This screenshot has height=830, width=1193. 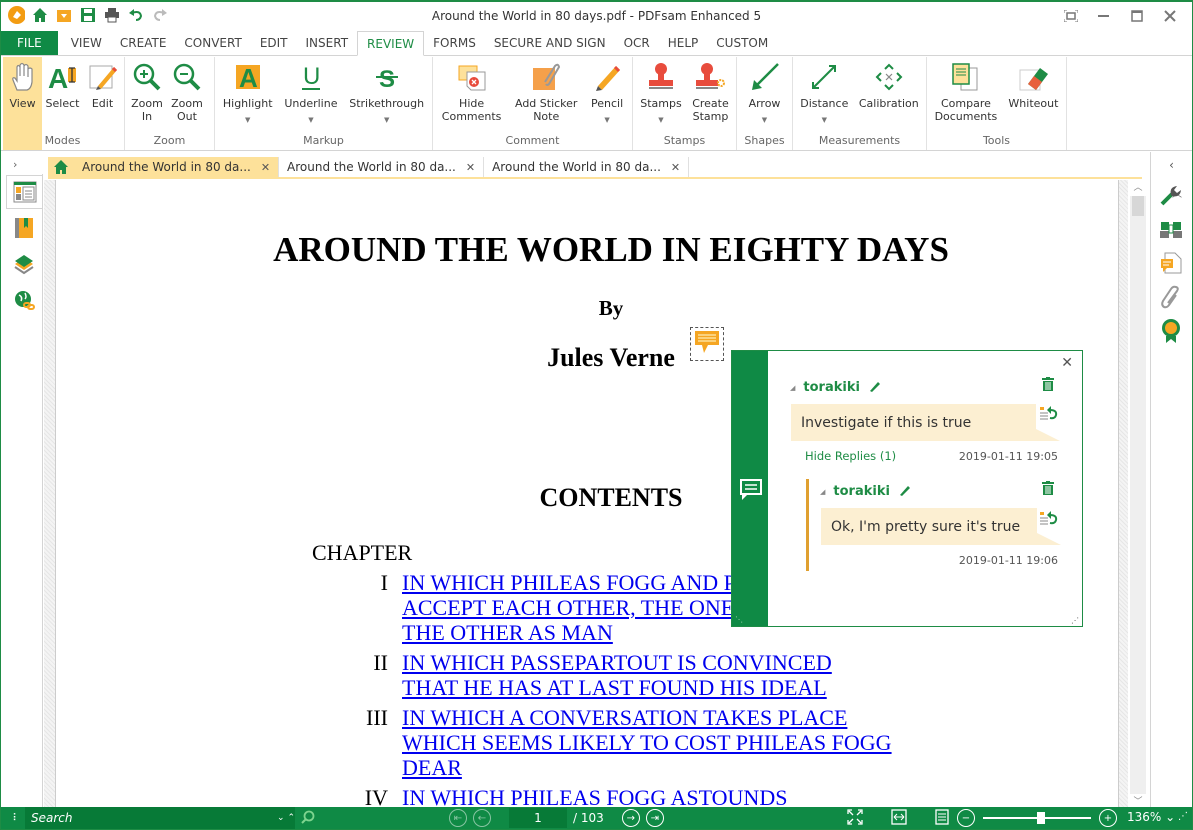 What do you see at coordinates (899, 818) in the screenshot?
I see `fit-width-icon` at bounding box center [899, 818].